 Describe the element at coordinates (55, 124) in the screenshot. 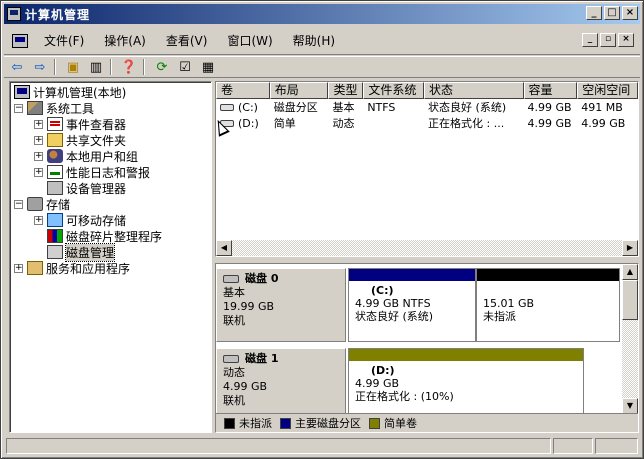

I see `event-viewer-icon` at that location.